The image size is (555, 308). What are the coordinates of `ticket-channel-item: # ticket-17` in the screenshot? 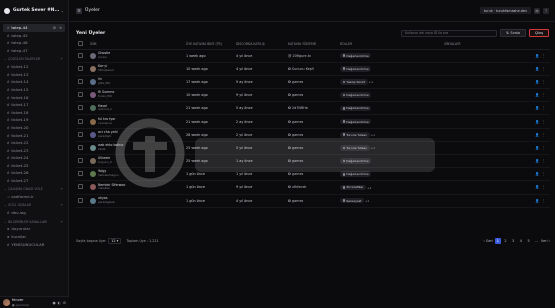 It's located at (34, 105).